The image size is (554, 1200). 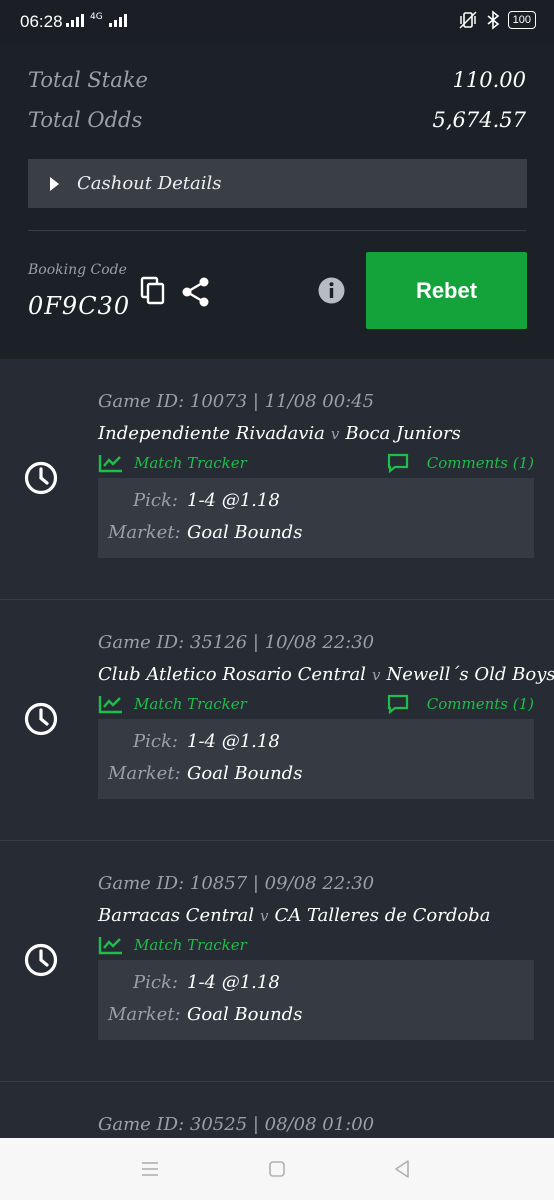 I want to click on match-teams: Independiente Rivadavia v Boca Juniors, so click(x=279, y=433).